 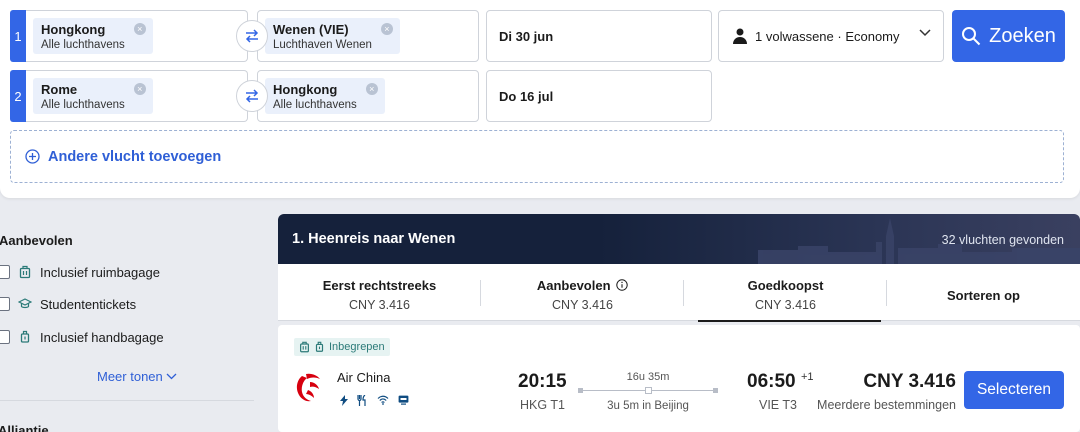 I want to click on route-info: 16u 35m 3u 5m in Beijing, so click(x=648, y=391).